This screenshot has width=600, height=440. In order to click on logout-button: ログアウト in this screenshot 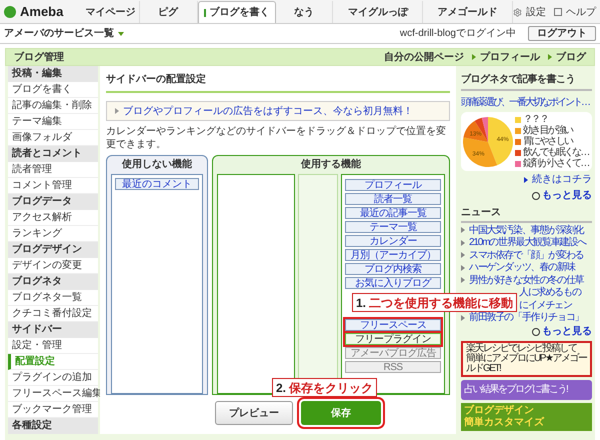, I will do `click(562, 33)`.